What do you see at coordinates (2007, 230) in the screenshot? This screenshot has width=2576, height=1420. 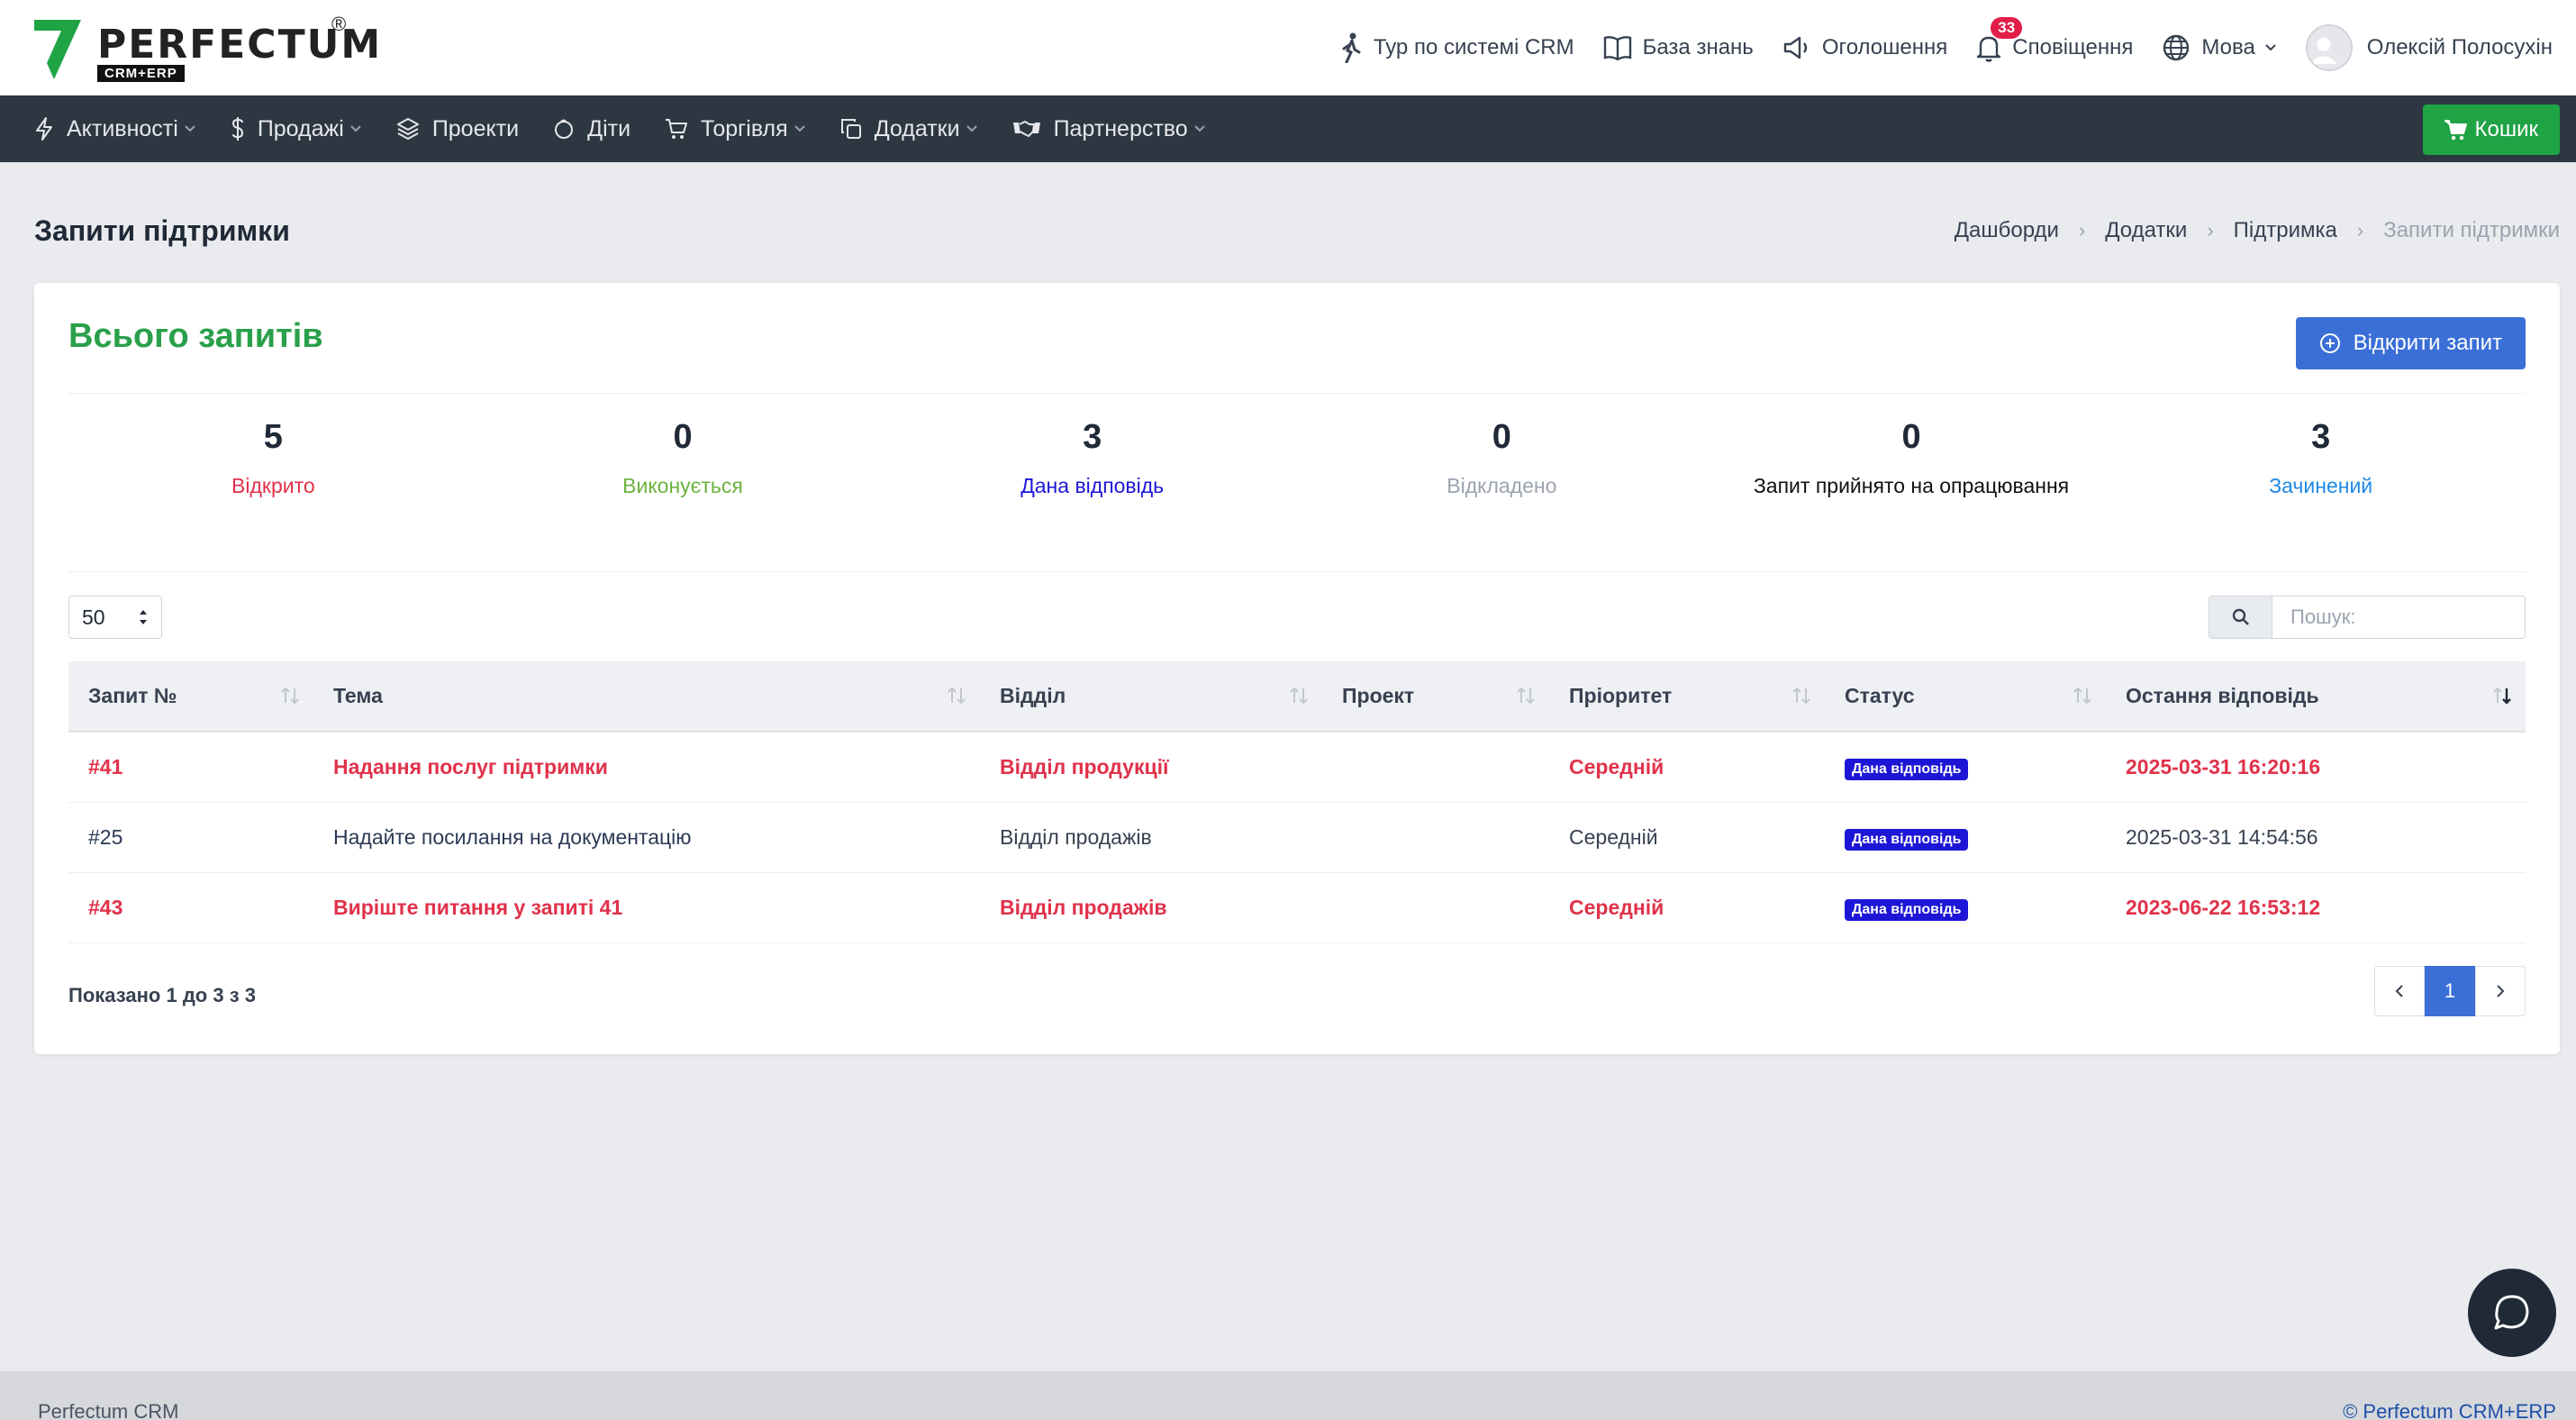 I see `breadcrumb-dashboards: Дашборди` at bounding box center [2007, 230].